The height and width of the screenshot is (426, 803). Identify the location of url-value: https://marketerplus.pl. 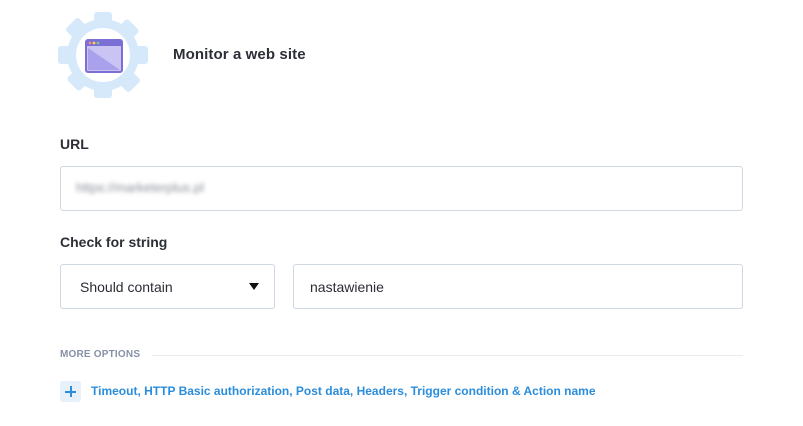
(140, 187).